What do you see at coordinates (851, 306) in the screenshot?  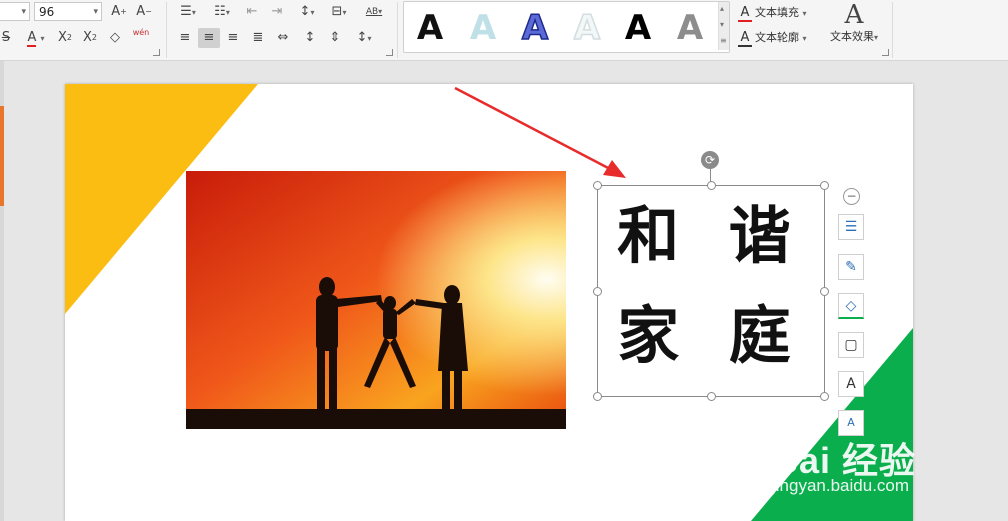 I see `shape-fill-icon: ◇` at bounding box center [851, 306].